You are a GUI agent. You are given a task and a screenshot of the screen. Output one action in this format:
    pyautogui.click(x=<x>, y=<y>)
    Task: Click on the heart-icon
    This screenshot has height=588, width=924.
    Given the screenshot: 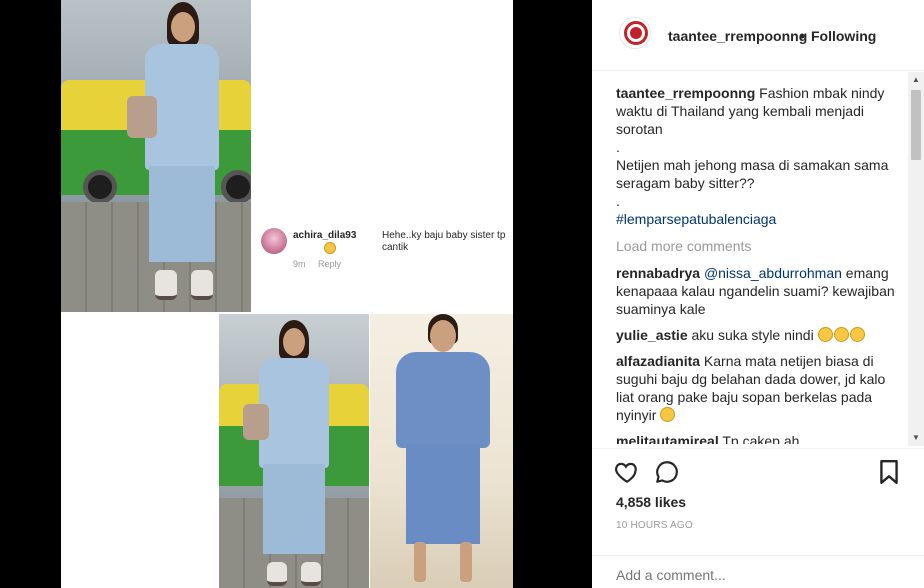 What is the action you would take?
    pyautogui.click(x=627, y=472)
    